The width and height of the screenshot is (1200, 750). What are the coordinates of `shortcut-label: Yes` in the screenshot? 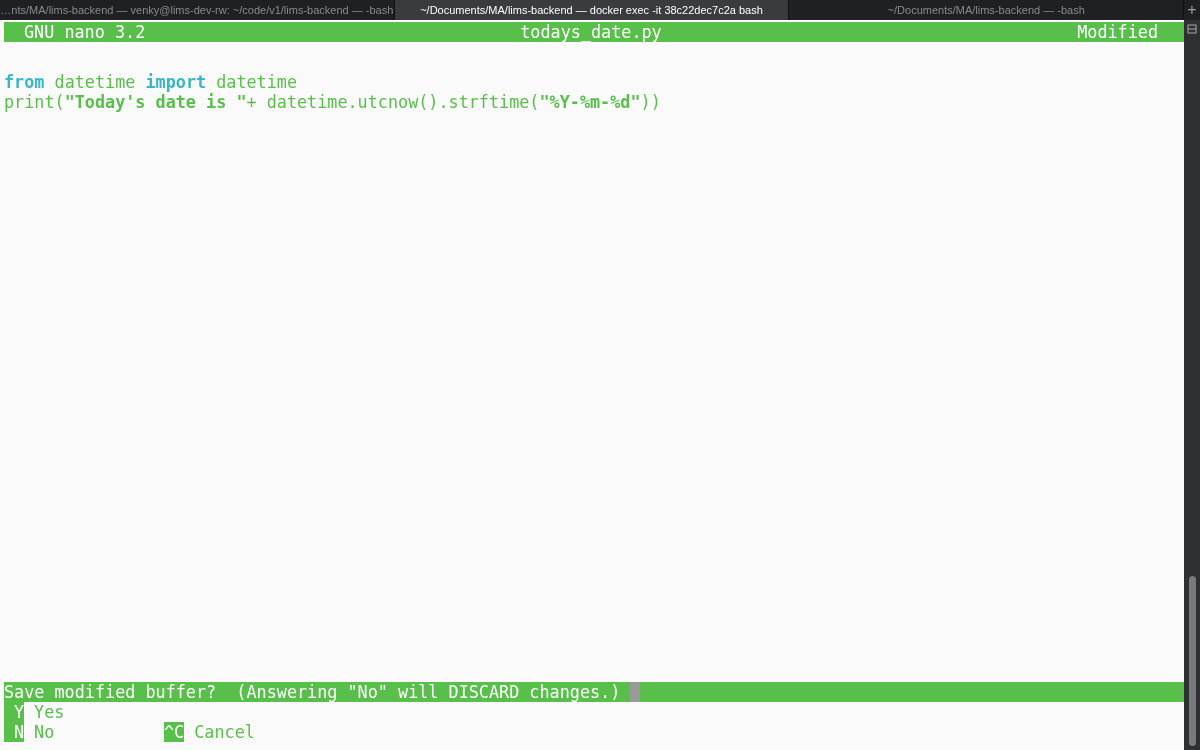 It's located at (49, 712).